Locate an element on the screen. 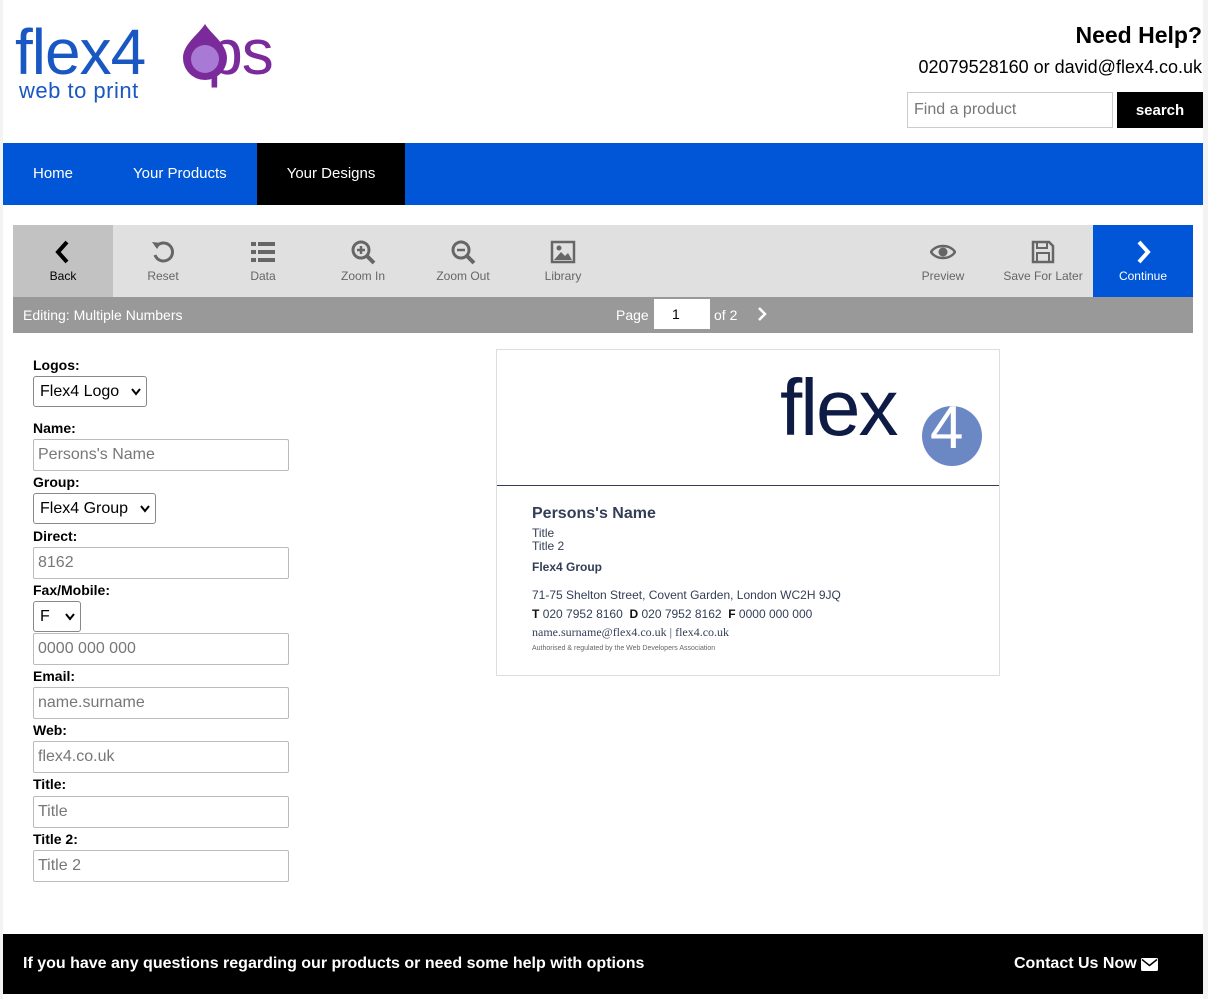  card-group: Flex4 Group is located at coordinates (567, 567).